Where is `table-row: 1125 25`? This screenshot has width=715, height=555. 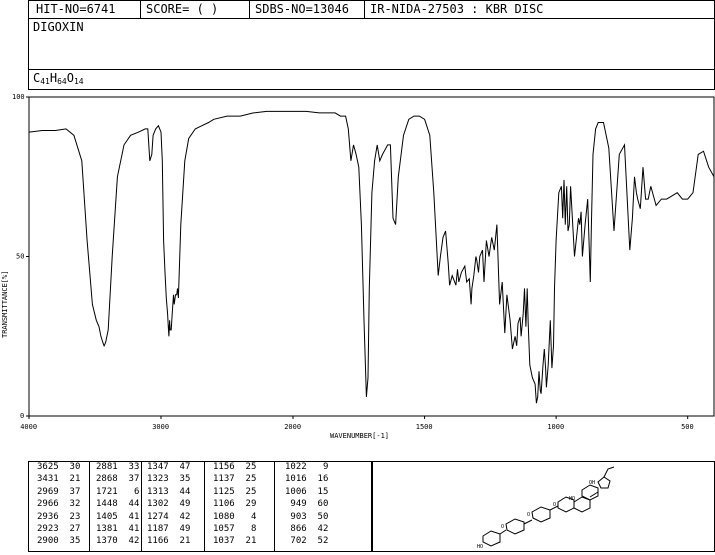
table-row: 1125 25 is located at coordinates (234, 492).